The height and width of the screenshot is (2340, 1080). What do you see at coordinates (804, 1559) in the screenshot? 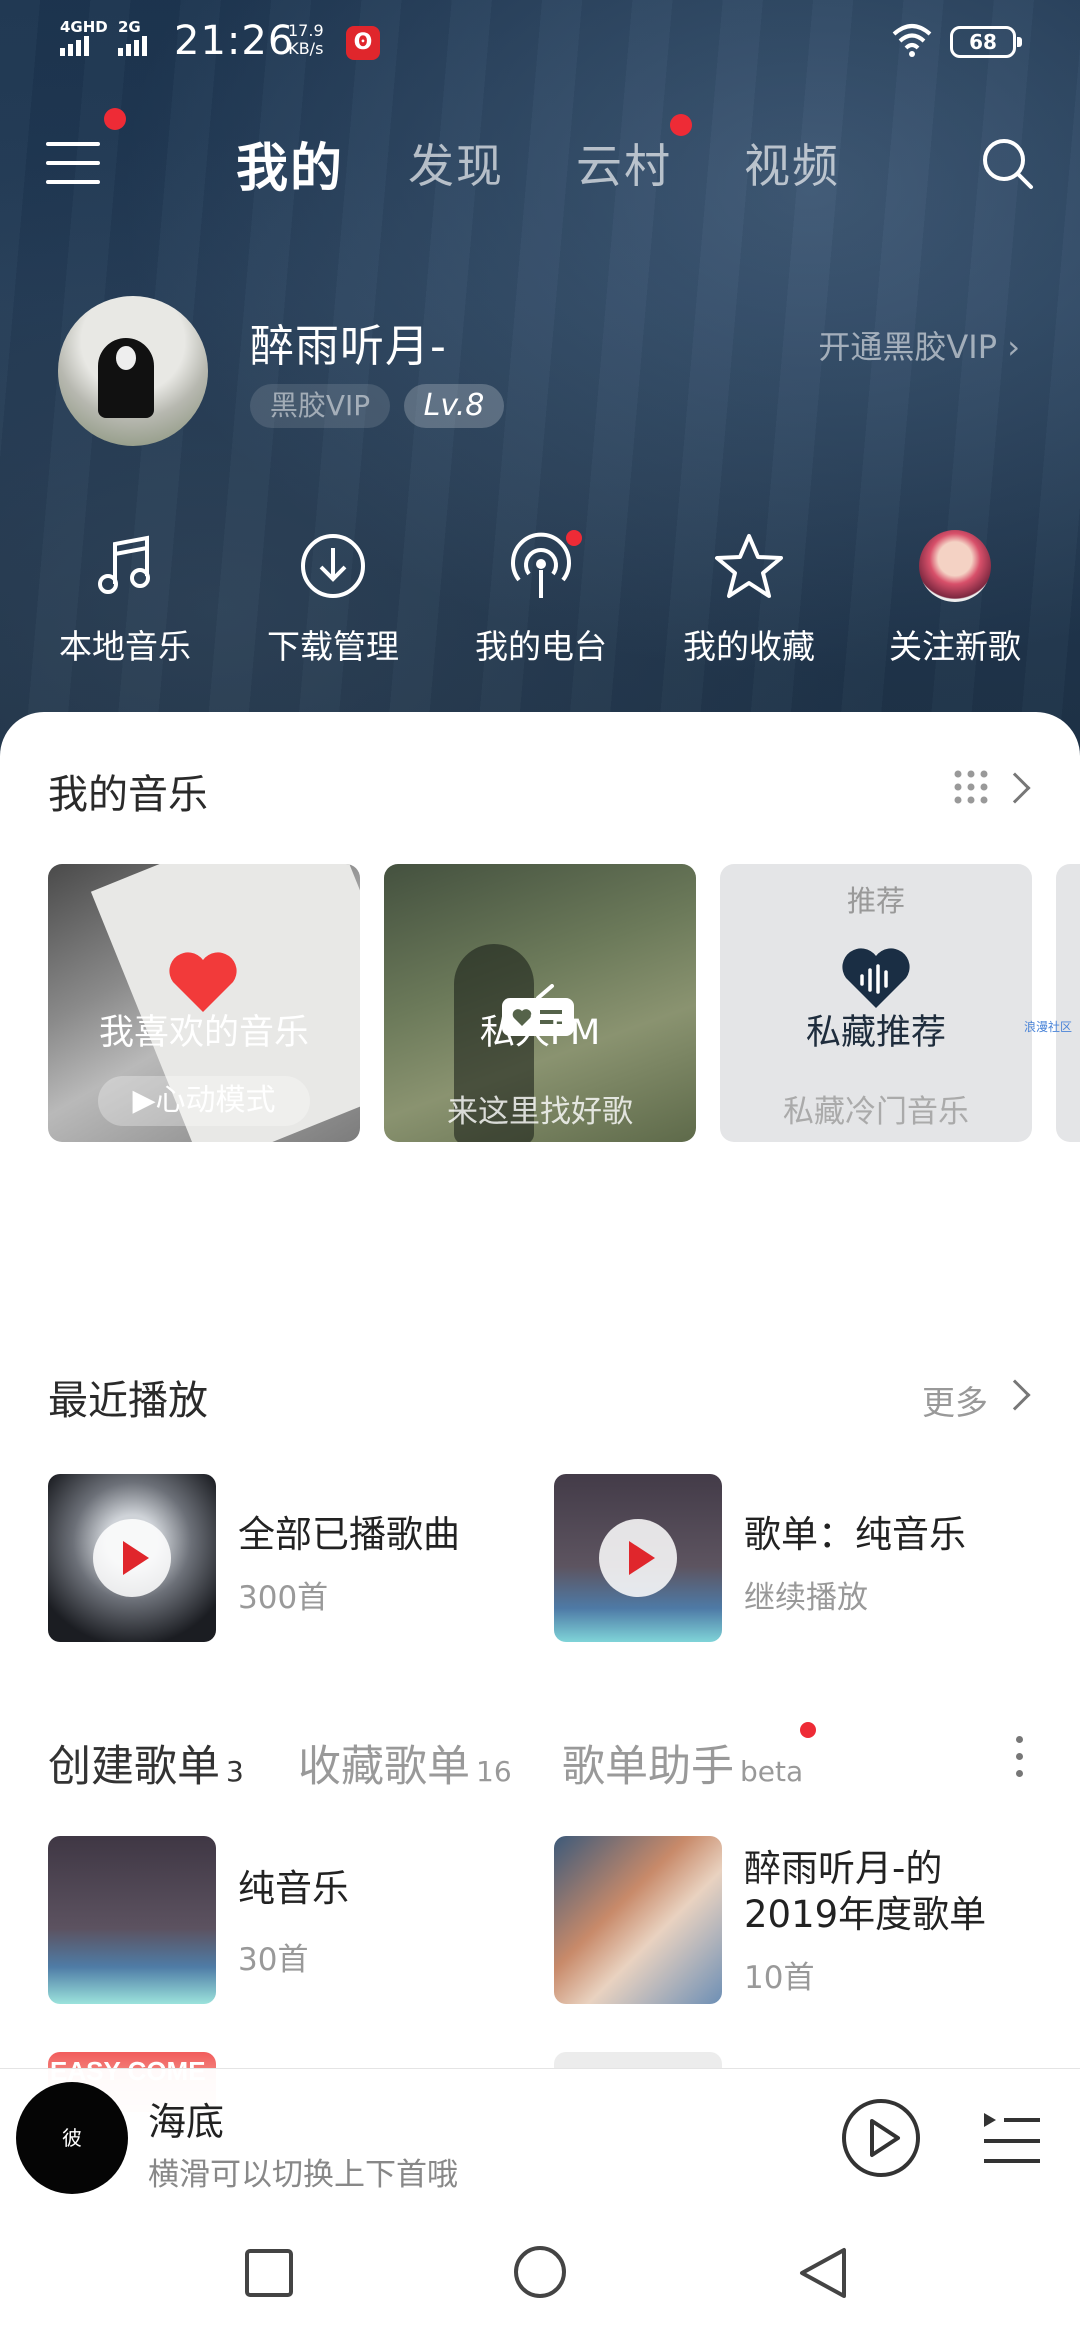
I see `recent-item-playlist: 歌单：纯音乐 继续播放` at bounding box center [804, 1559].